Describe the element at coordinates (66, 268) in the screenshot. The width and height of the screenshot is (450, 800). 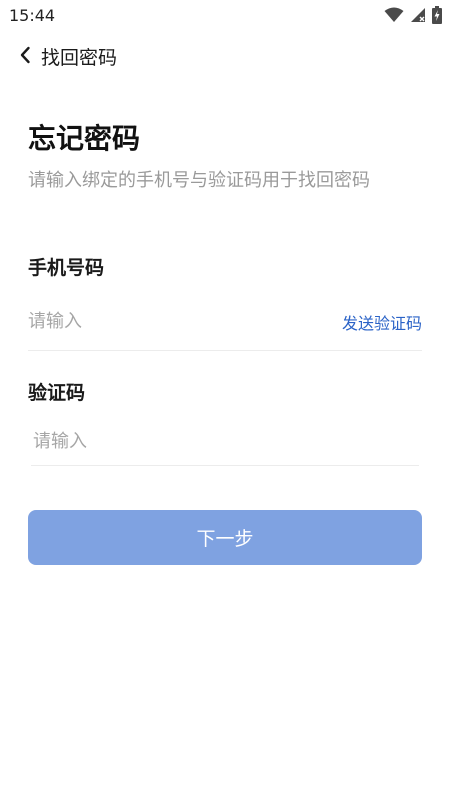
I see `phone-label: 手机号码` at that location.